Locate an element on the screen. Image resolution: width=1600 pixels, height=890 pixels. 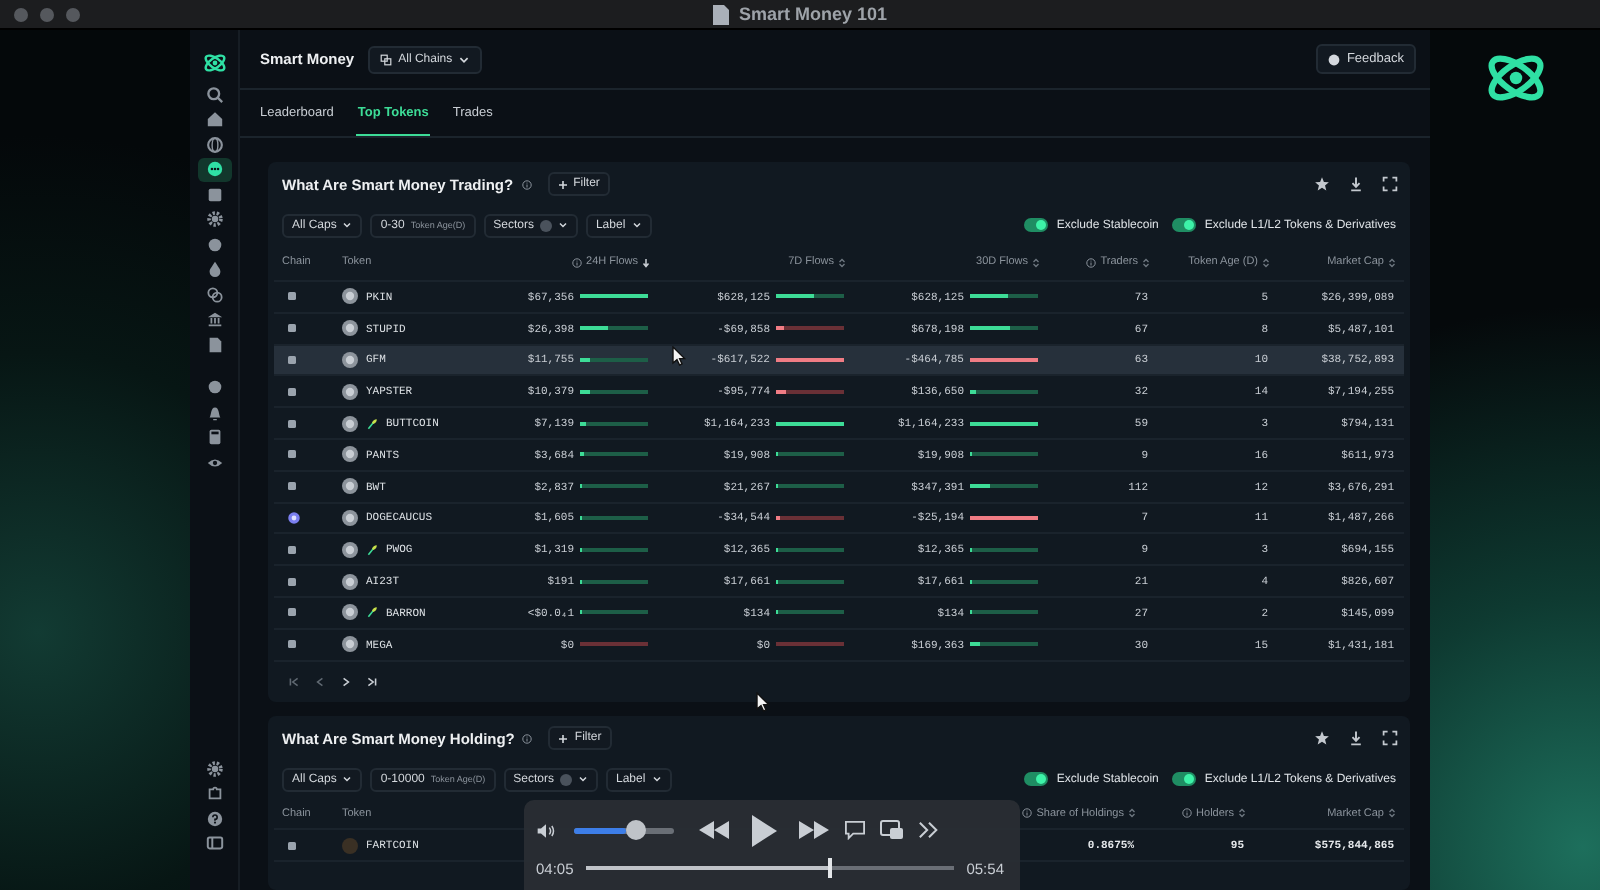
count-badge-icon is located at coordinates (565, 779).